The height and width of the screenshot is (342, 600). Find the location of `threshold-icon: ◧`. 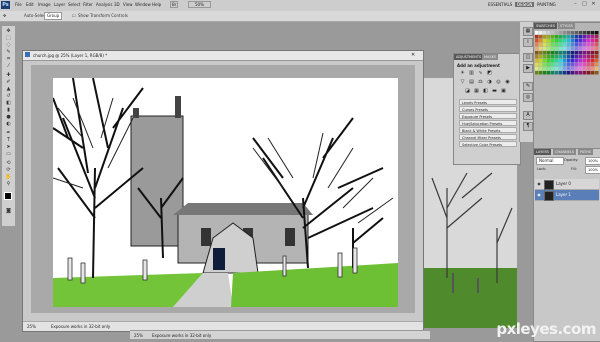

threshold-icon: ◧ is located at coordinates (485, 91).